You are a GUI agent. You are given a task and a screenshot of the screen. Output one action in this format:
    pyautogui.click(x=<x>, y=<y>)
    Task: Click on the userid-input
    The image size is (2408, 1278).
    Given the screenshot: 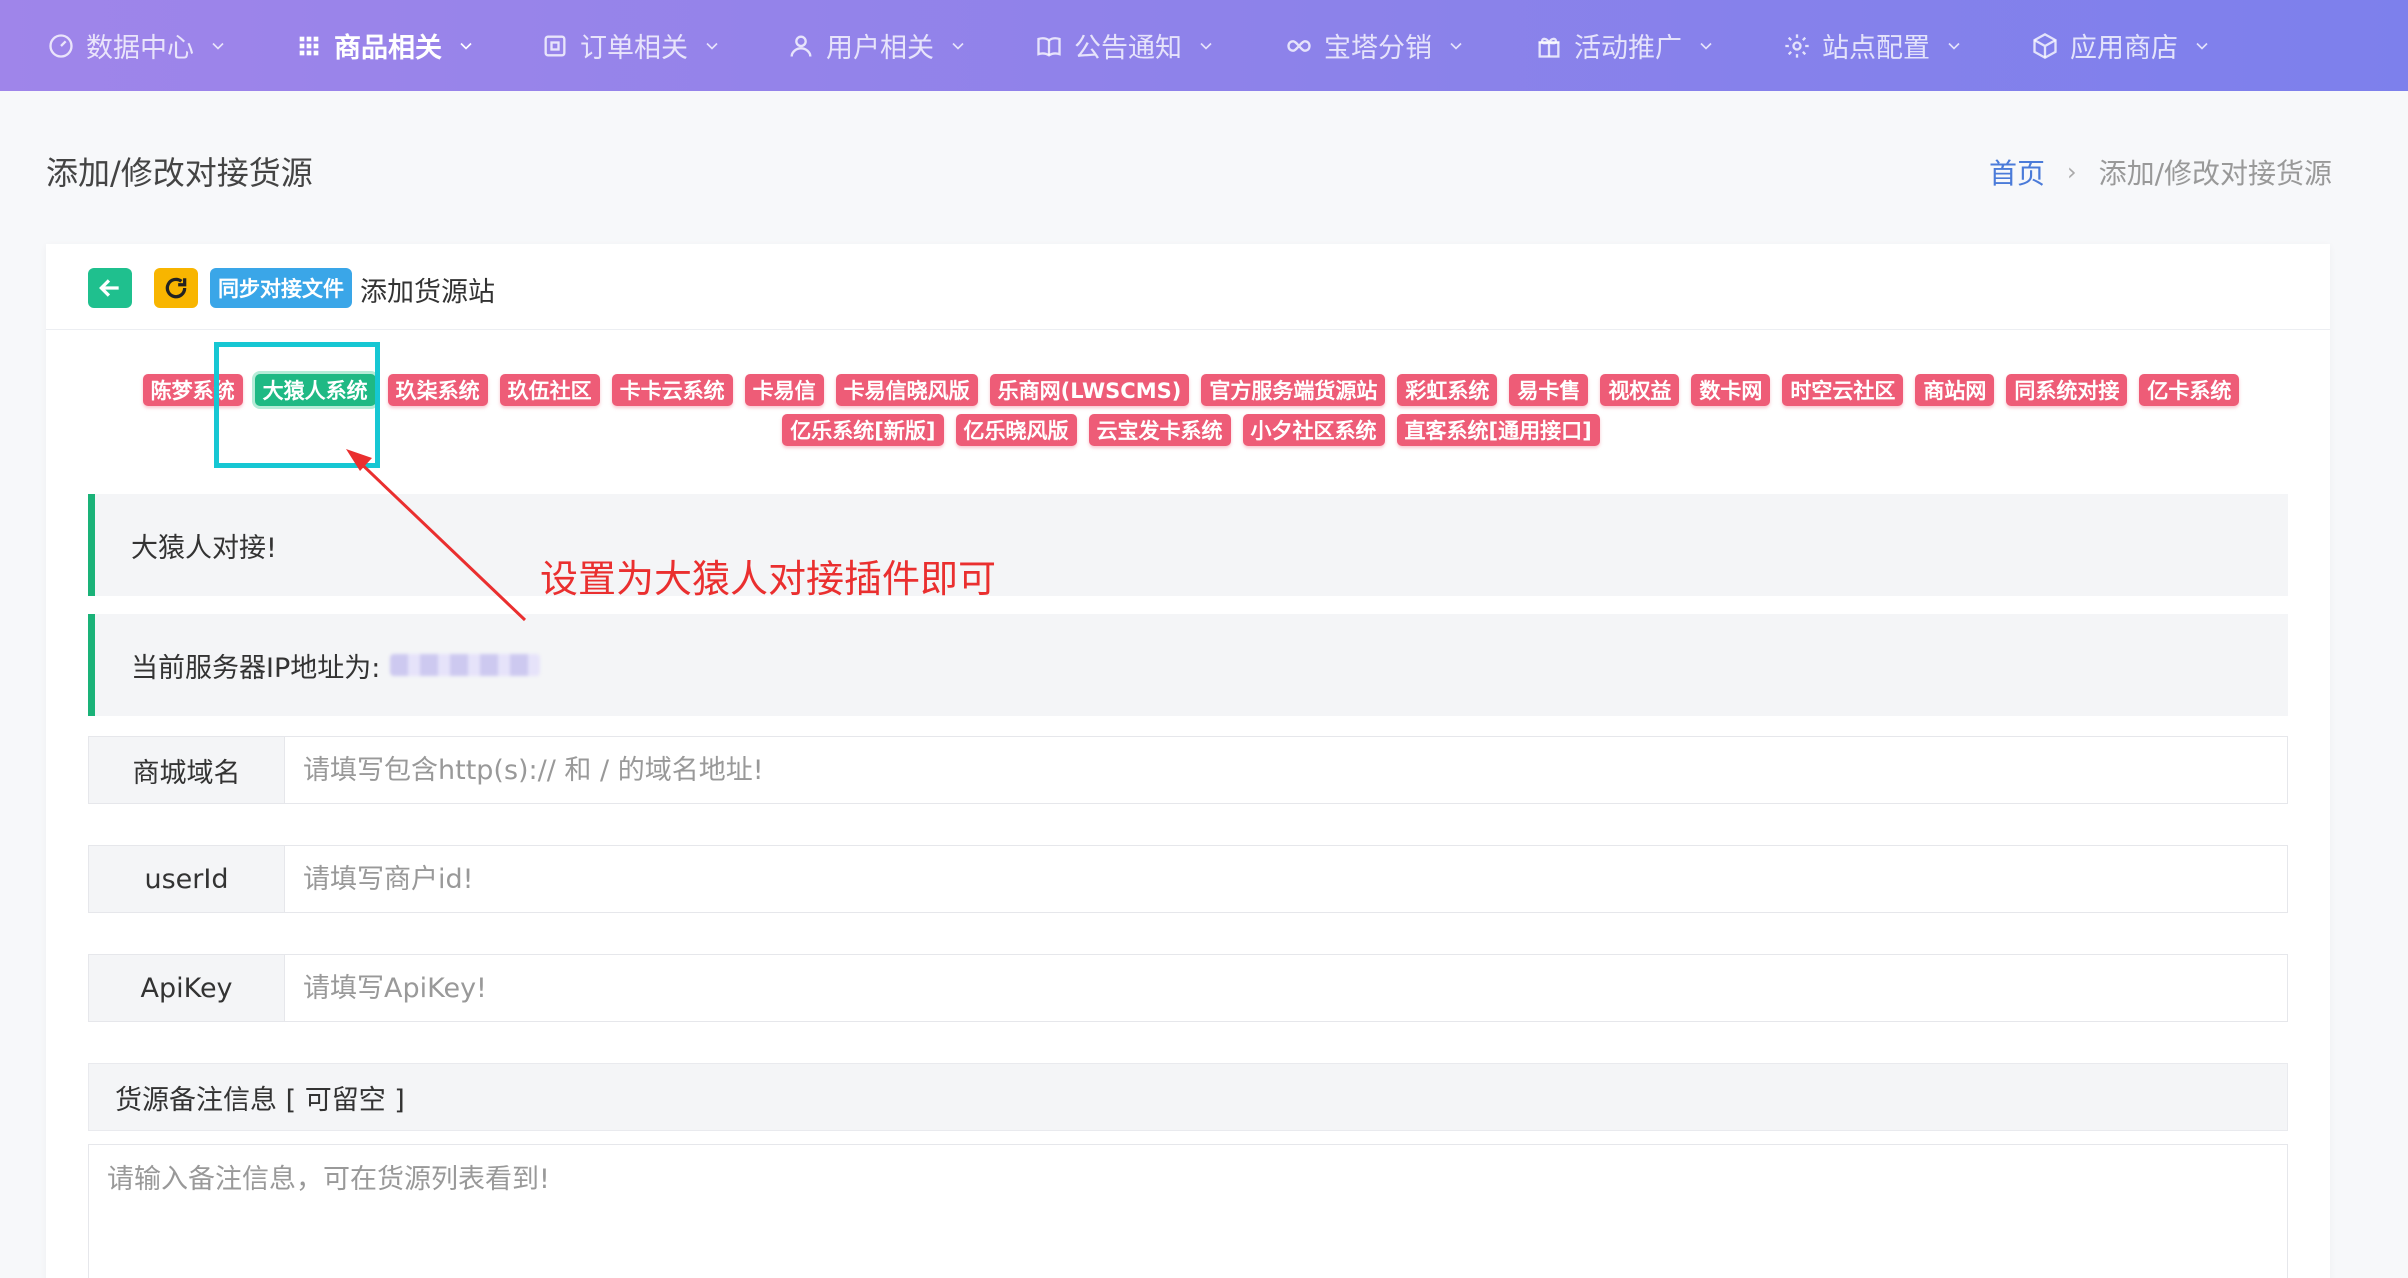 What is the action you would take?
    pyautogui.click(x=1286, y=879)
    